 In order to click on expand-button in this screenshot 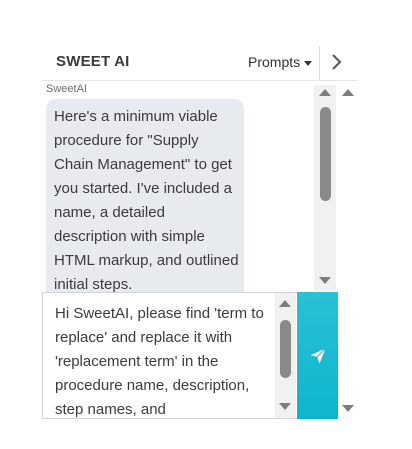, I will do `click(337, 62)`.